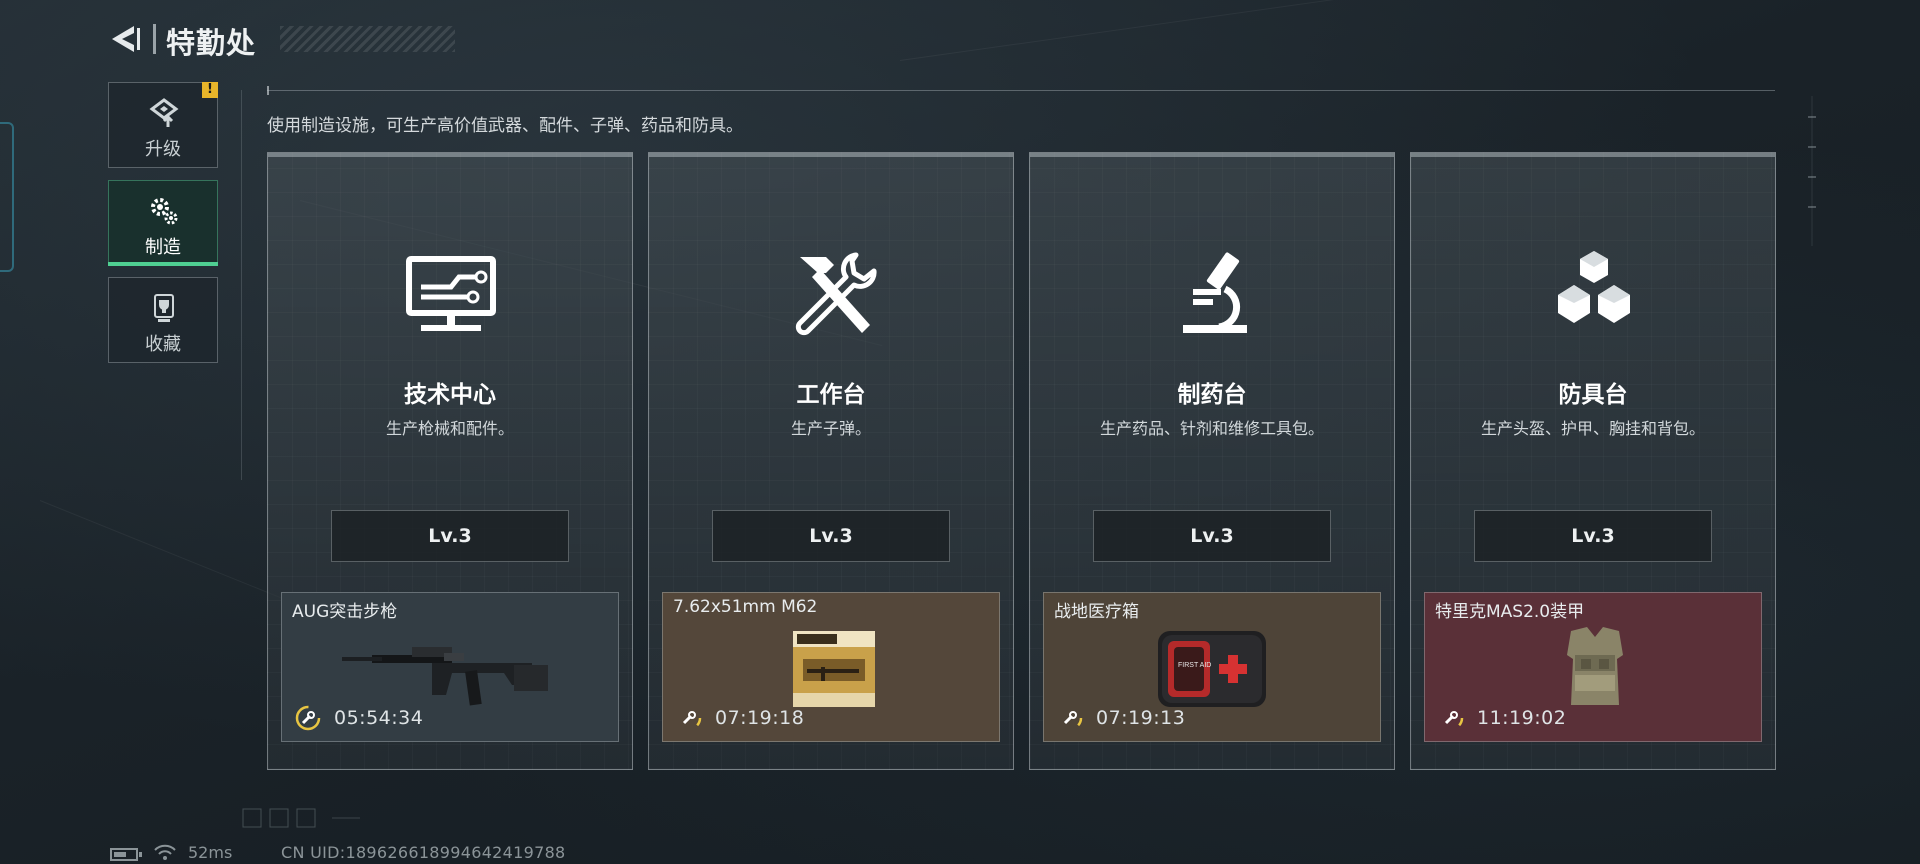 This screenshot has width=1920, height=864. Describe the element at coordinates (164, 112) in the screenshot. I see `upgrade-icon` at that location.